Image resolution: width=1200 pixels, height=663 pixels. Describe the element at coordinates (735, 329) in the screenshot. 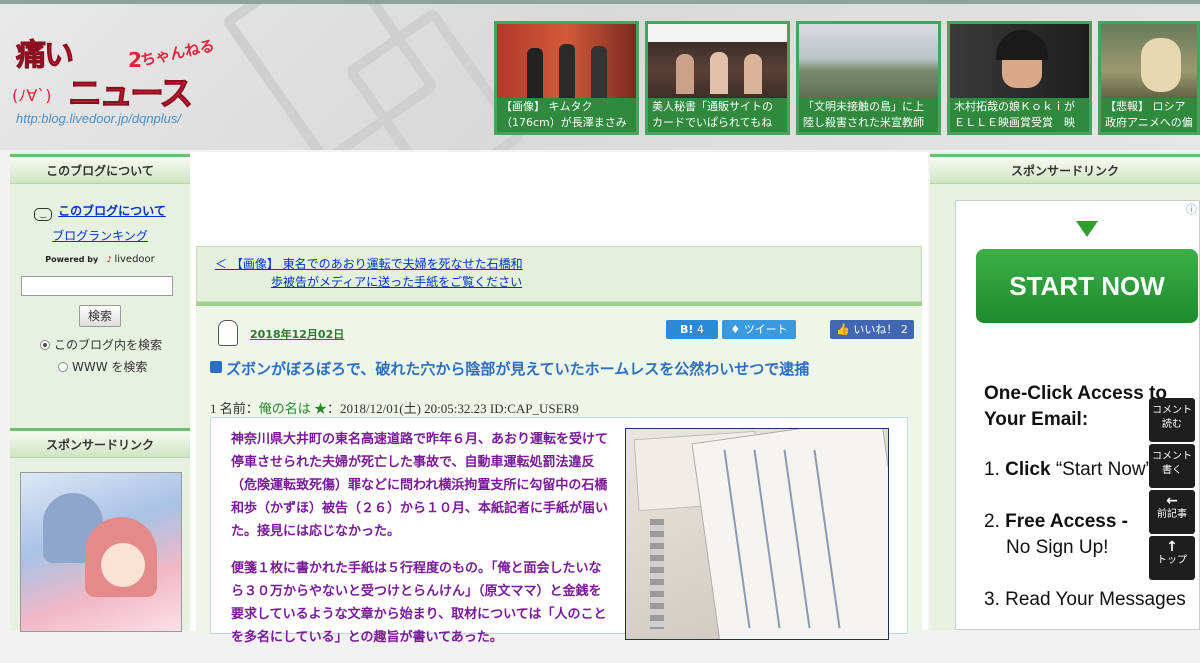

I see `twitter-icon: ♦` at that location.